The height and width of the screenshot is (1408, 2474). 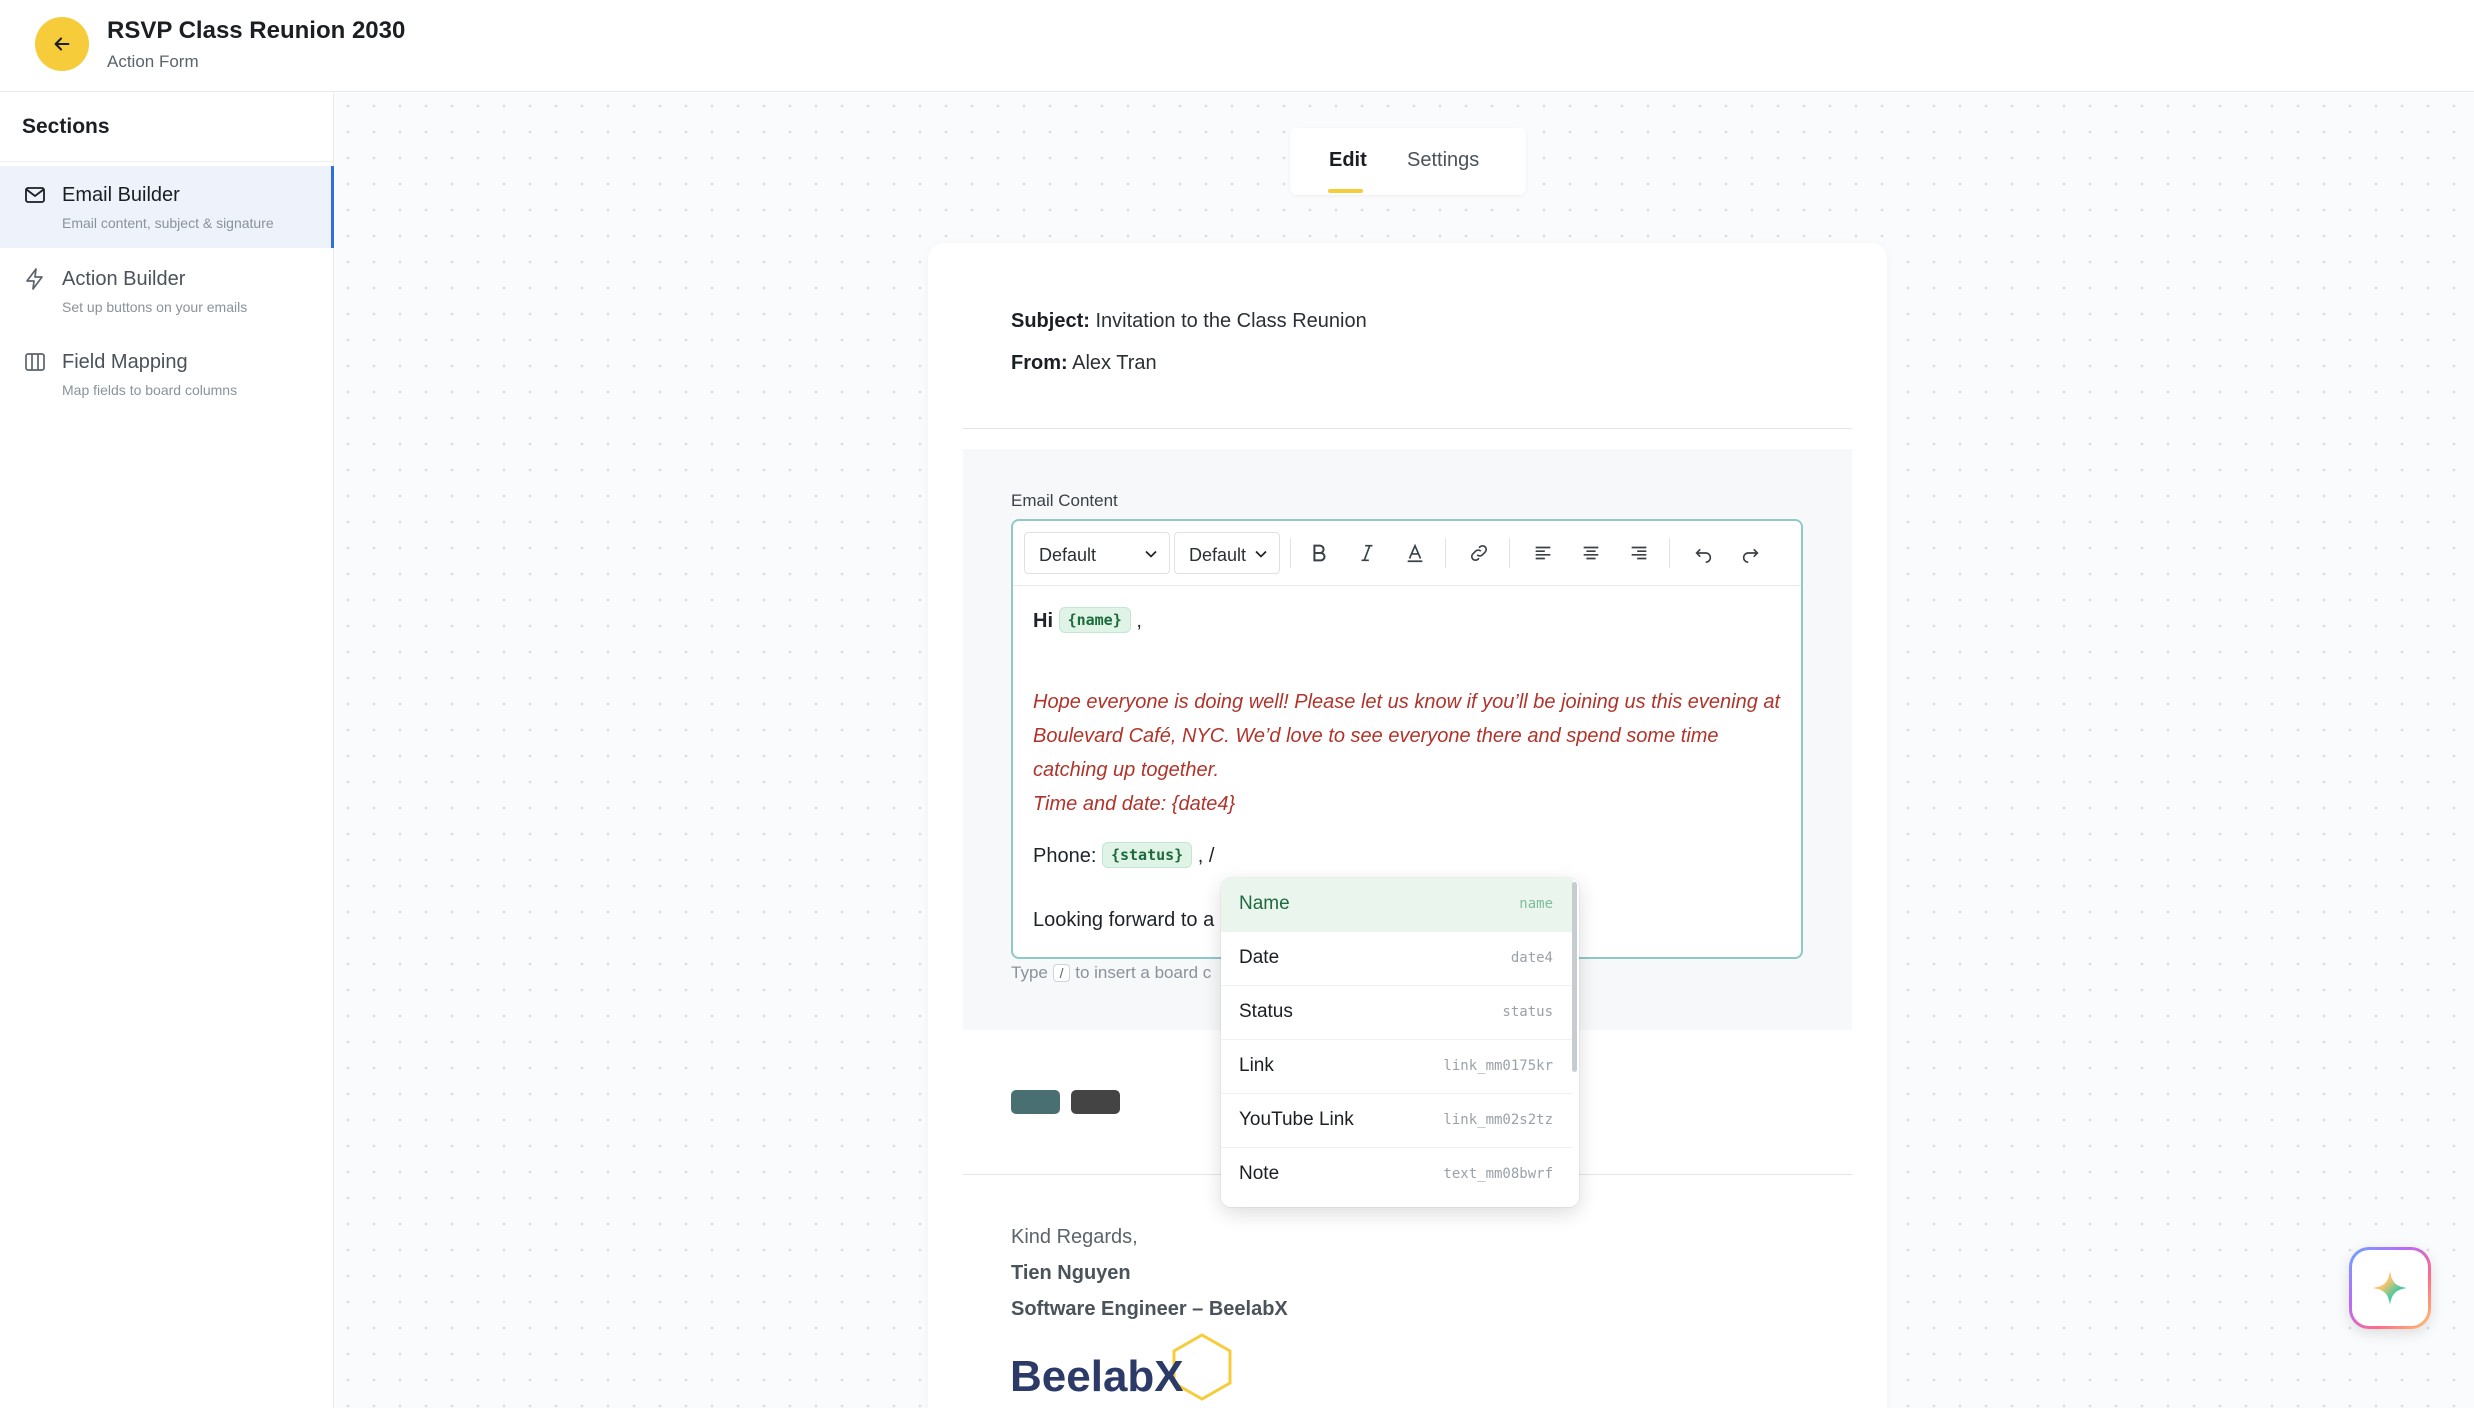 I want to click on sparkle-icon, so click(x=2390, y=1288).